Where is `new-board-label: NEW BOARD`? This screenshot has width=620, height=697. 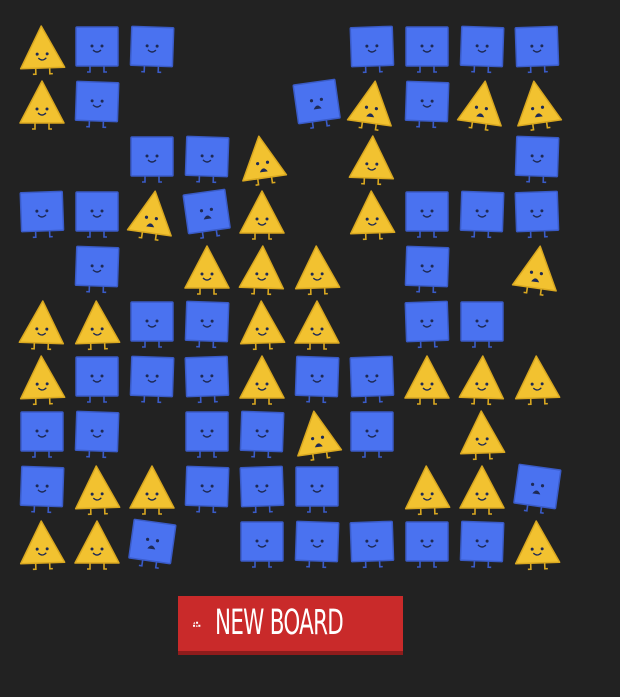
new-board-label: NEW BOARD is located at coordinates (279, 623).